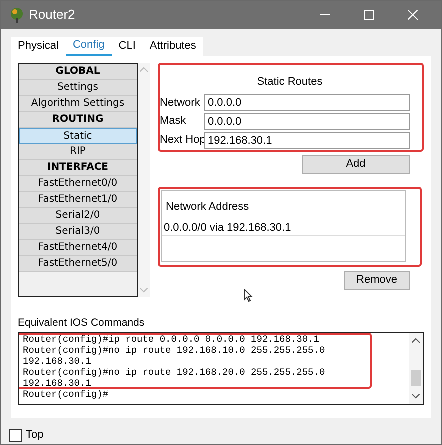 This screenshot has width=442, height=445. Describe the element at coordinates (127, 46) in the screenshot. I see `tab: CLI` at that location.